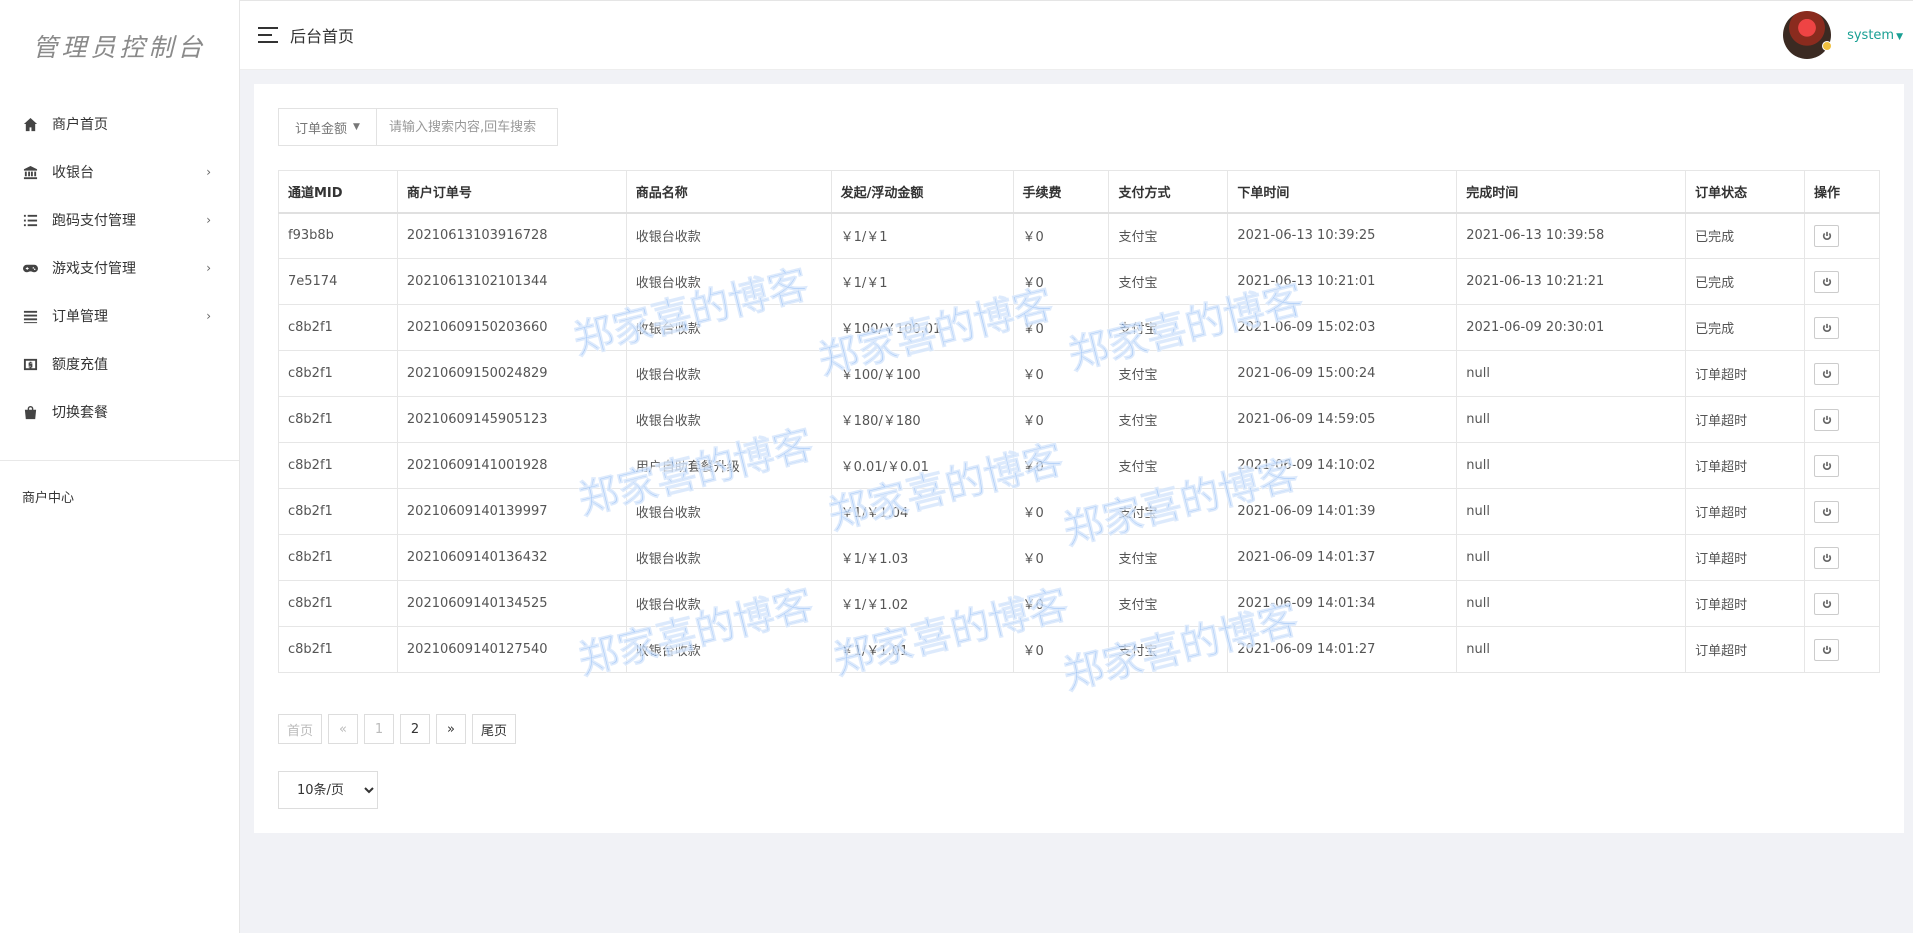 The image size is (1913, 933). I want to click on table-cell: 20210609140127540, so click(511, 649).